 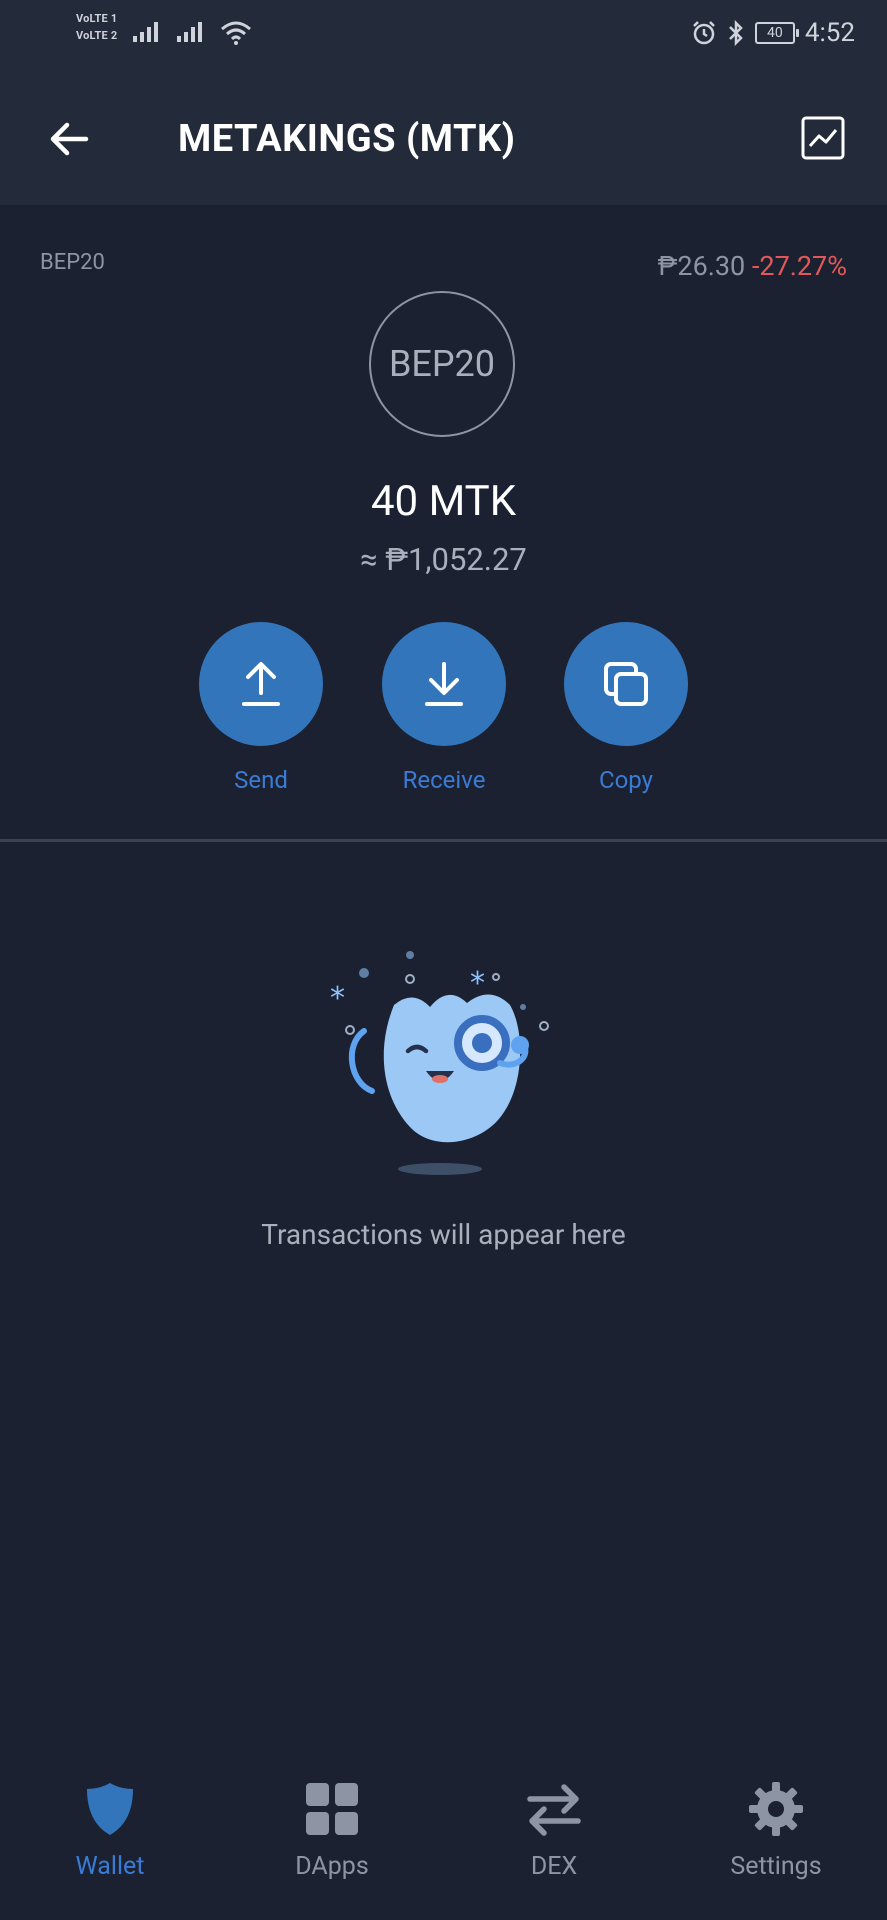 I want to click on wifi-icon, so click(x=236, y=33).